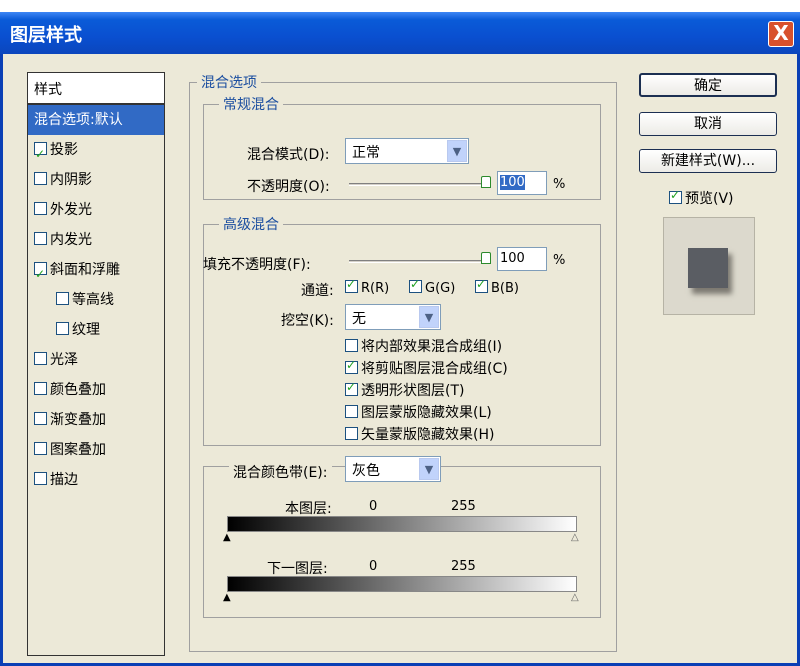 The width and height of the screenshot is (800, 666). Describe the element at coordinates (71, 240) in the screenshot. I see `style-item-label: 内发光` at that location.